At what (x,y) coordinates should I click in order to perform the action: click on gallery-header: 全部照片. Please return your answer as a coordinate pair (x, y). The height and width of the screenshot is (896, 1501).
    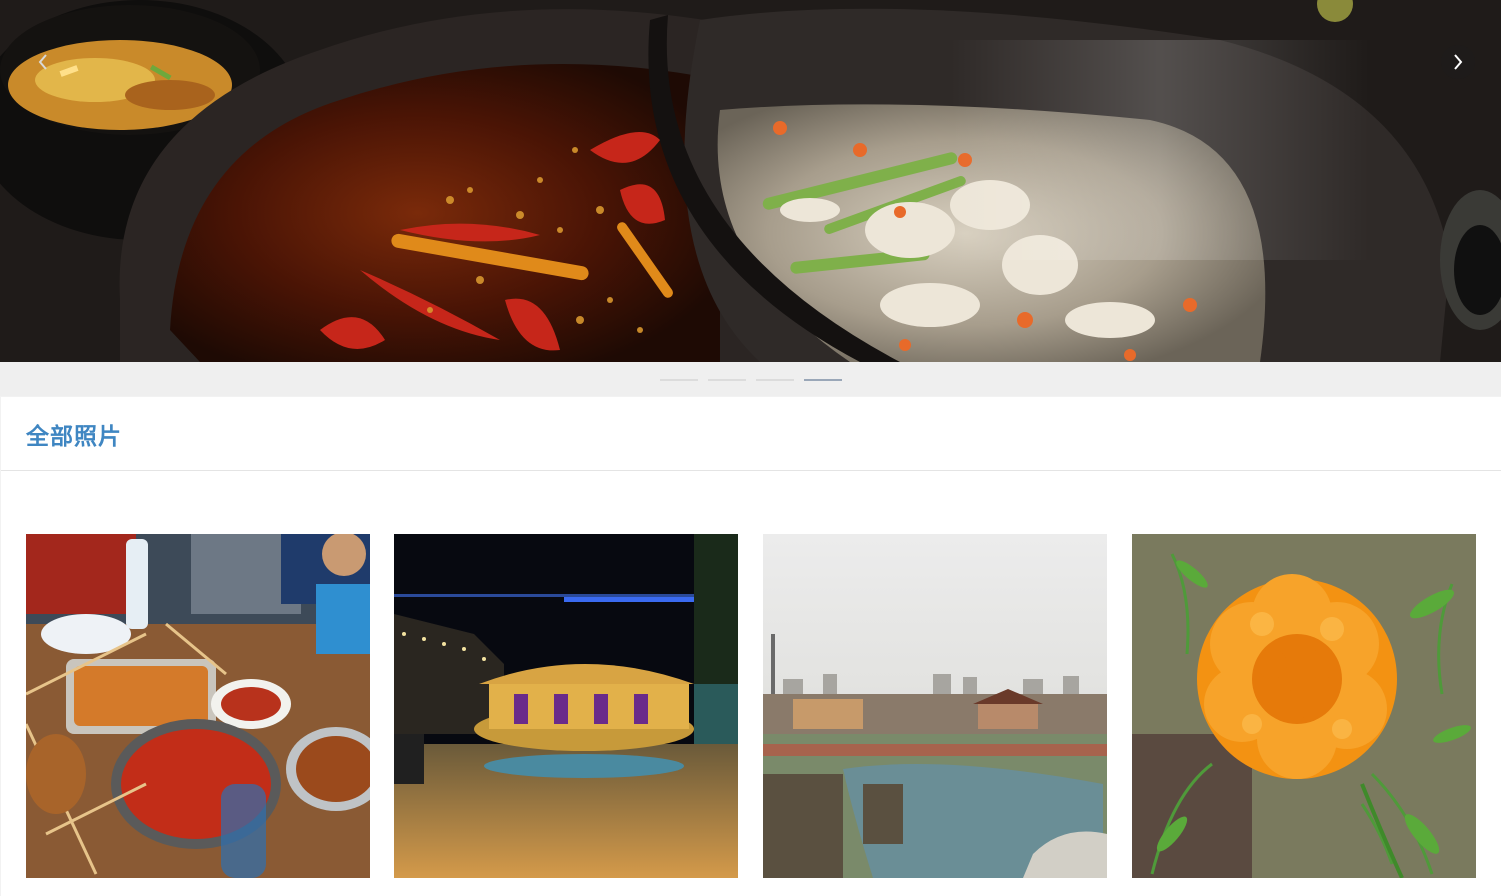
    Looking at the image, I should click on (751, 434).